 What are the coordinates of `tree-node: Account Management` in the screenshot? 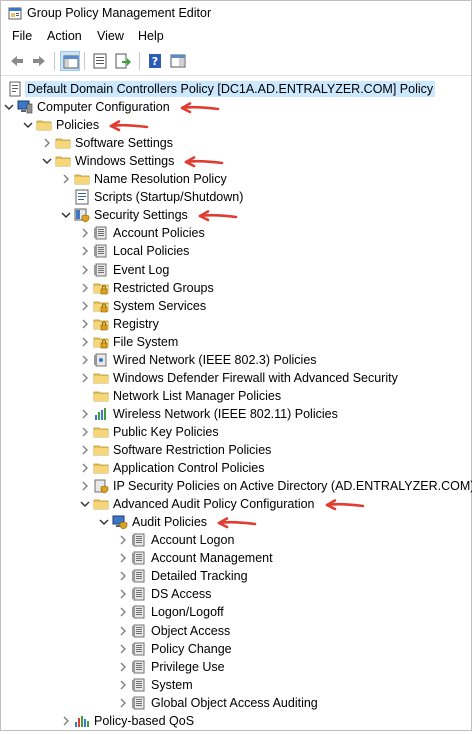 It's located at (236, 558).